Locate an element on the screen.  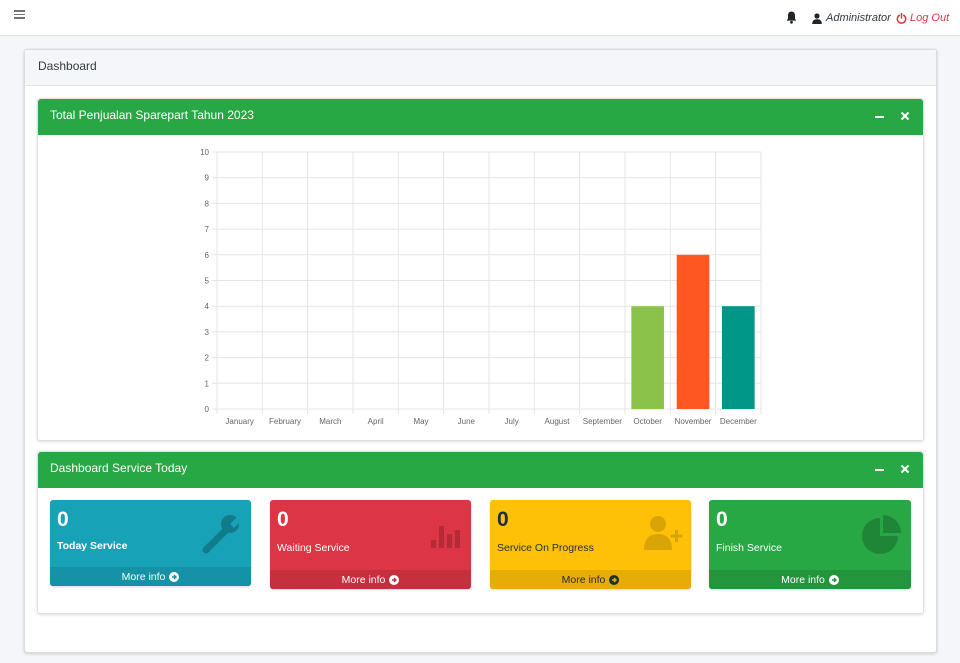
y-tick-label: 4 is located at coordinates (207, 306).